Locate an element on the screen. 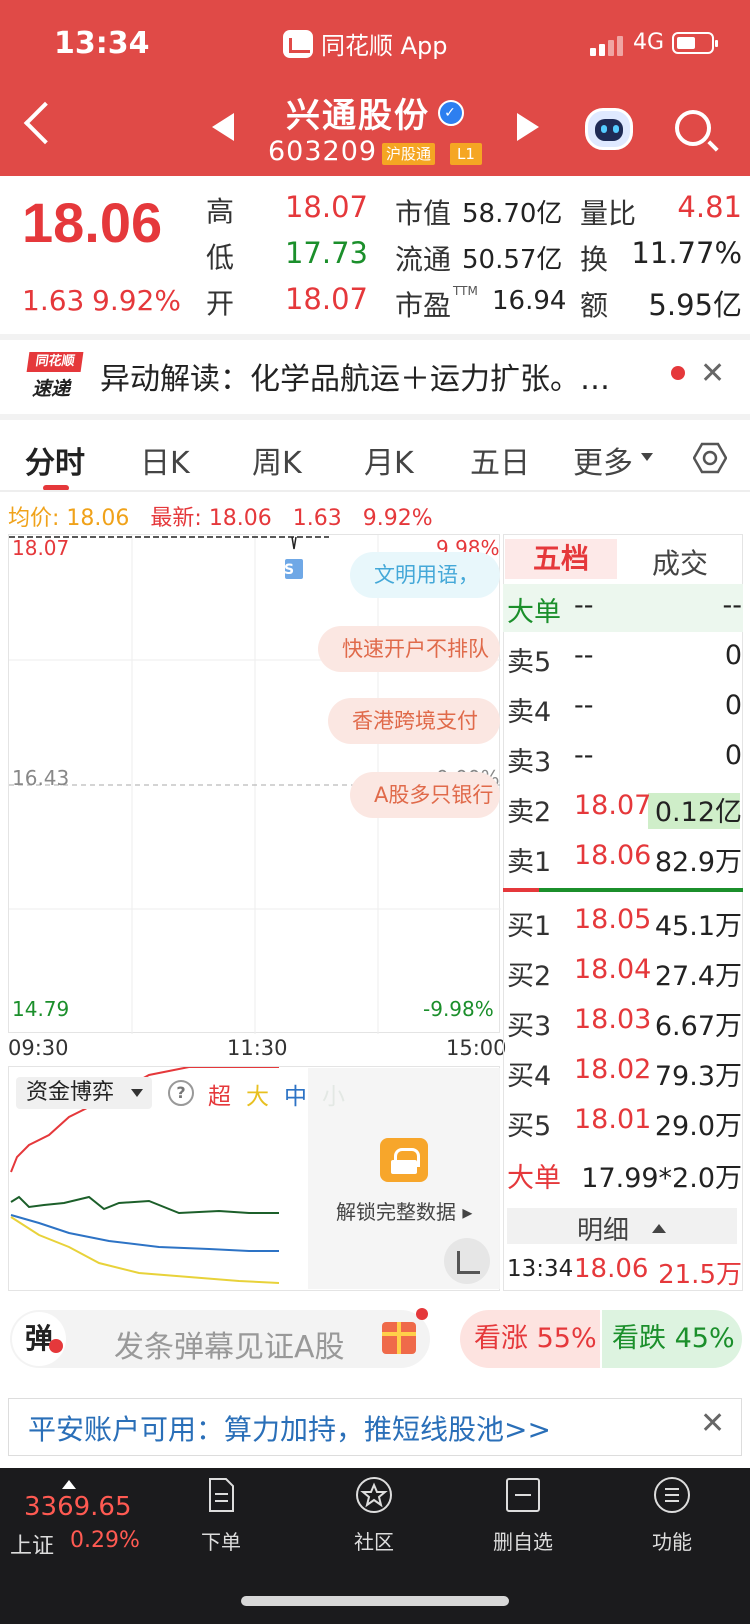 This screenshot has height=1624, width=750. sell3-label: 卖3 is located at coordinates (529, 762).